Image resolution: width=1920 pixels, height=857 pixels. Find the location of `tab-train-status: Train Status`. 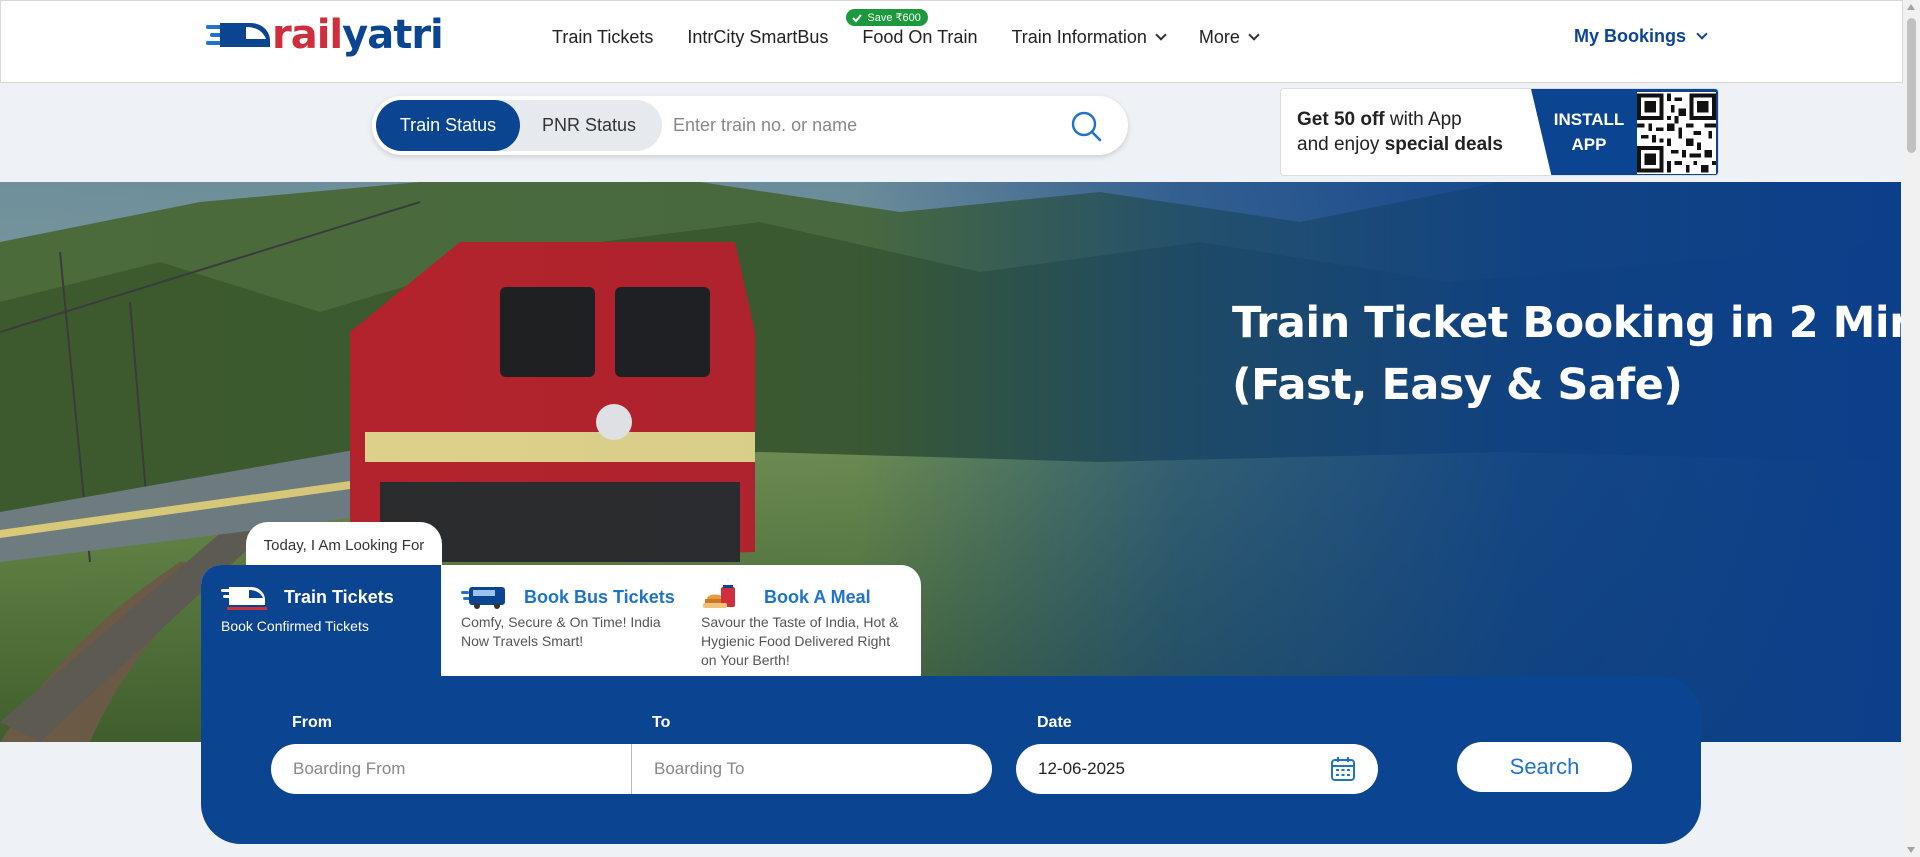

tab-train-status: Train Status is located at coordinates (448, 125).